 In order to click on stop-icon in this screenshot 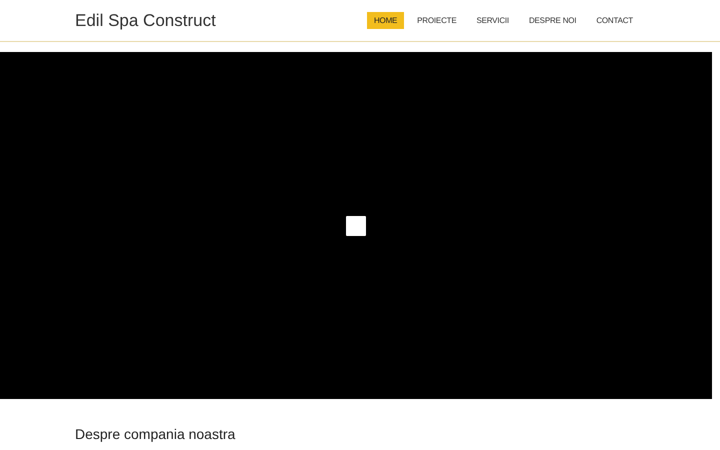, I will do `click(356, 226)`.